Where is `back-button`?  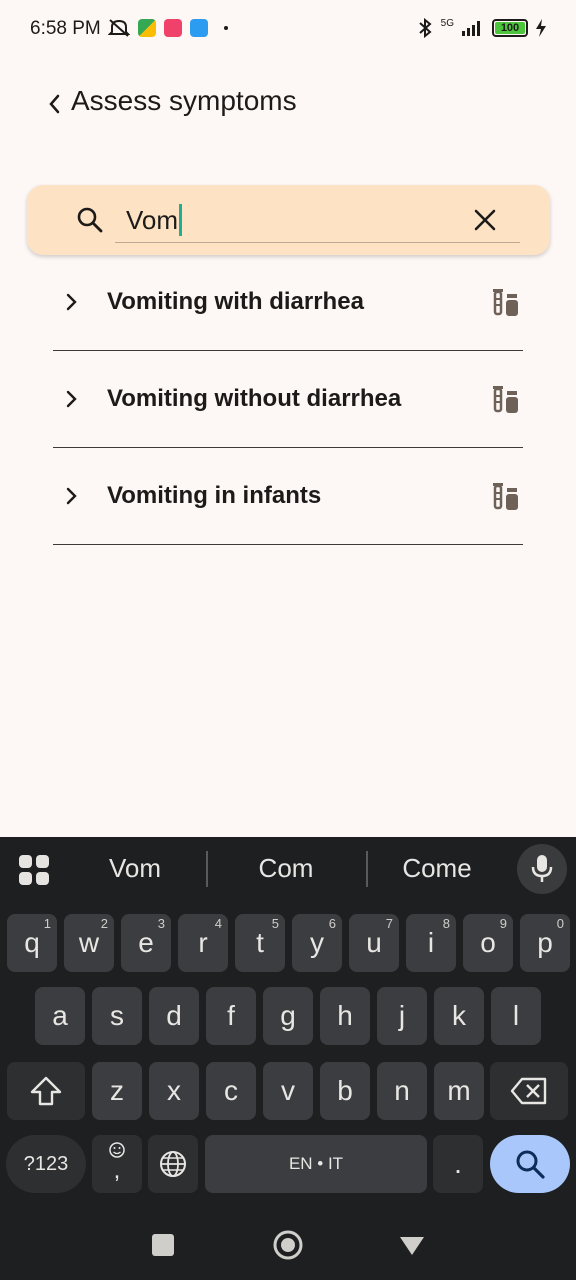
back-button is located at coordinates (54, 104).